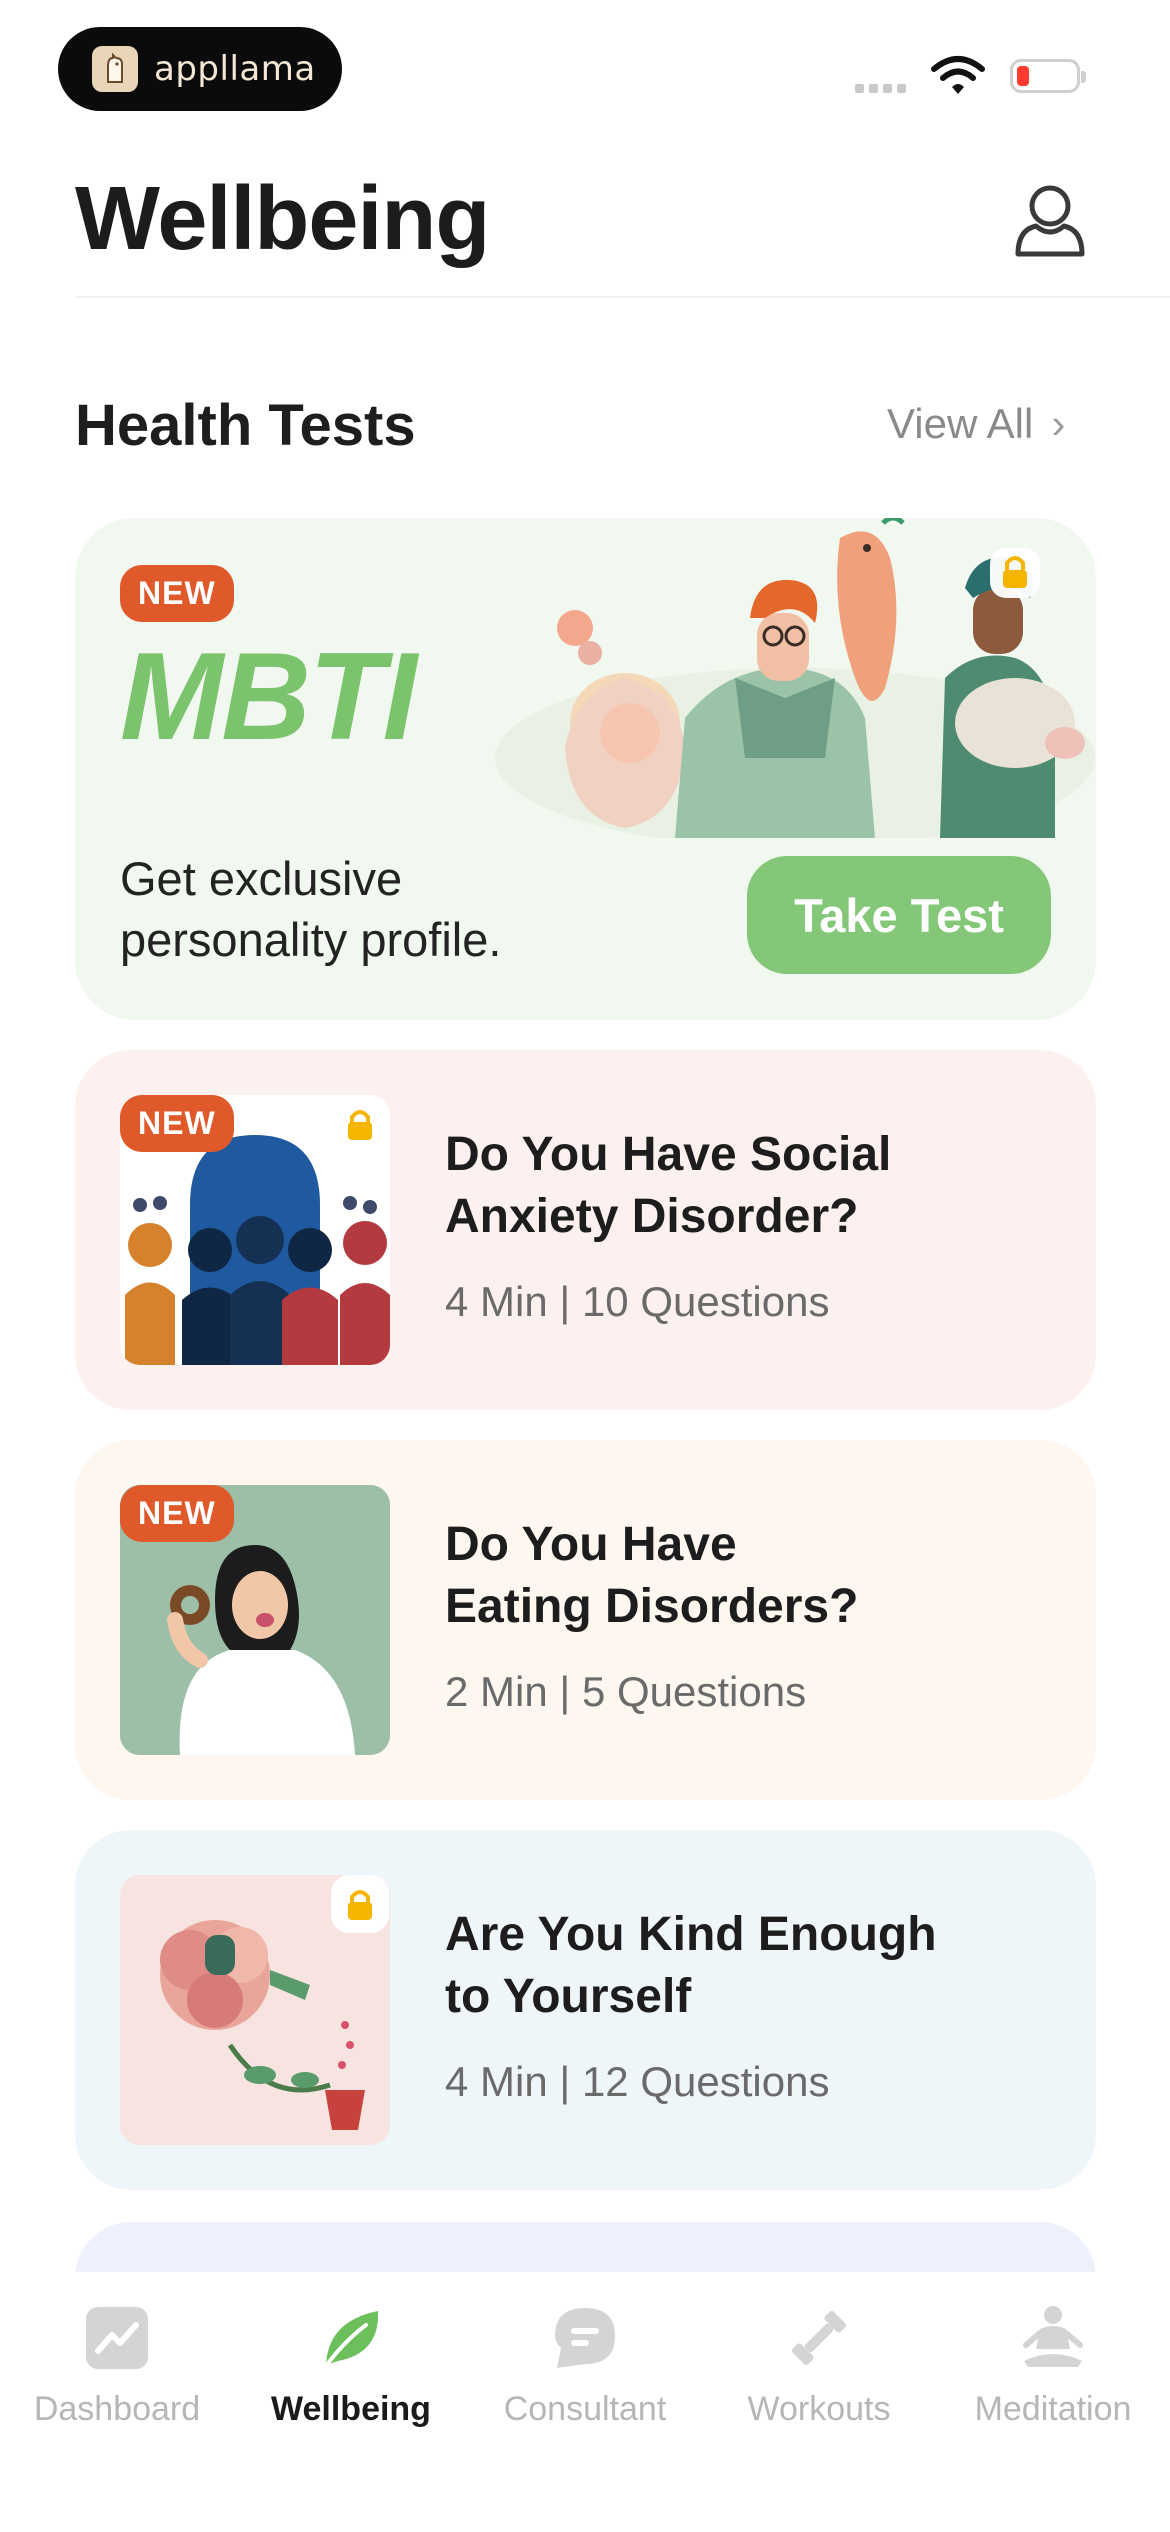  I want to click on test-meta: 2 Min | 5 Questions, so click(626, 1691).